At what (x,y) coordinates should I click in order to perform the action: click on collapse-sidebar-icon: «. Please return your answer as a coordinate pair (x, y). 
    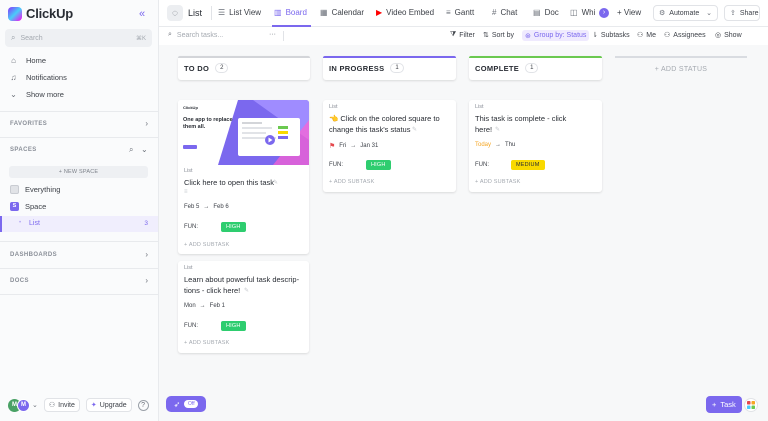
    Looking at the image, I should click on (142, 14).